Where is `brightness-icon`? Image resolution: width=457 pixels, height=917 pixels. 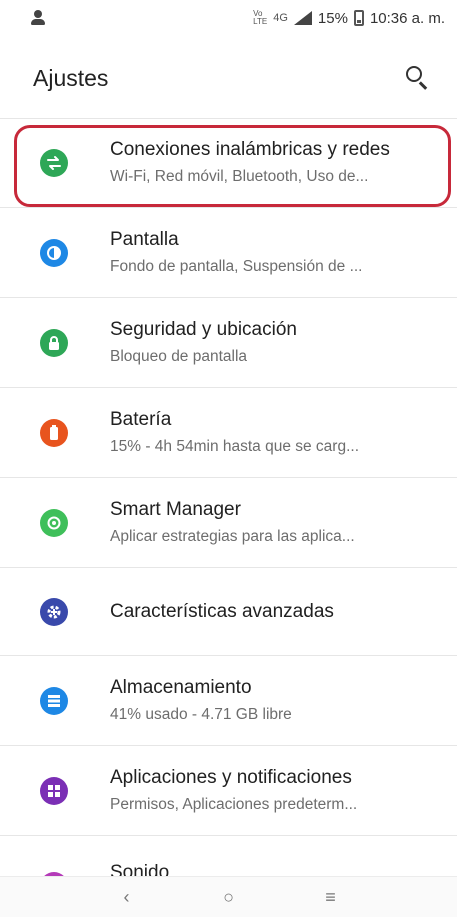
brightness-icon is located at coordinates (54, 252).